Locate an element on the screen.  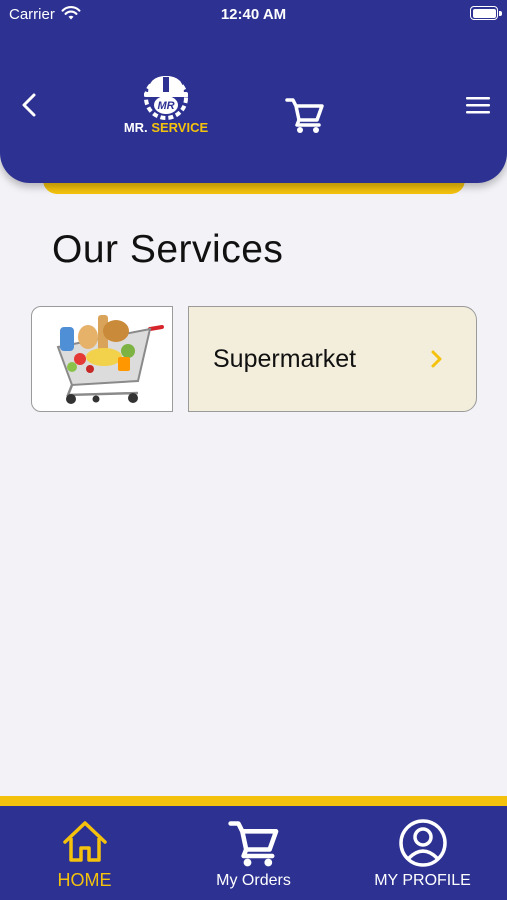
service-label: Supermarket is located at coordinates (285, 359).